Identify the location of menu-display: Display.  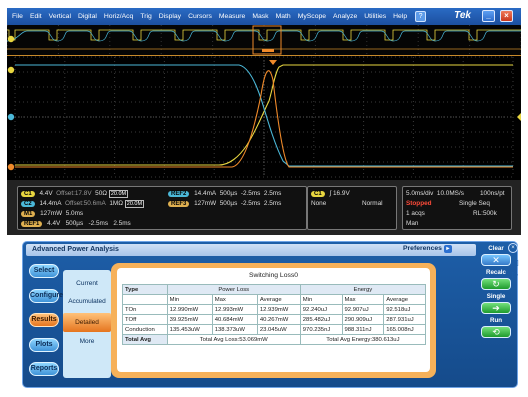
(170, 16).